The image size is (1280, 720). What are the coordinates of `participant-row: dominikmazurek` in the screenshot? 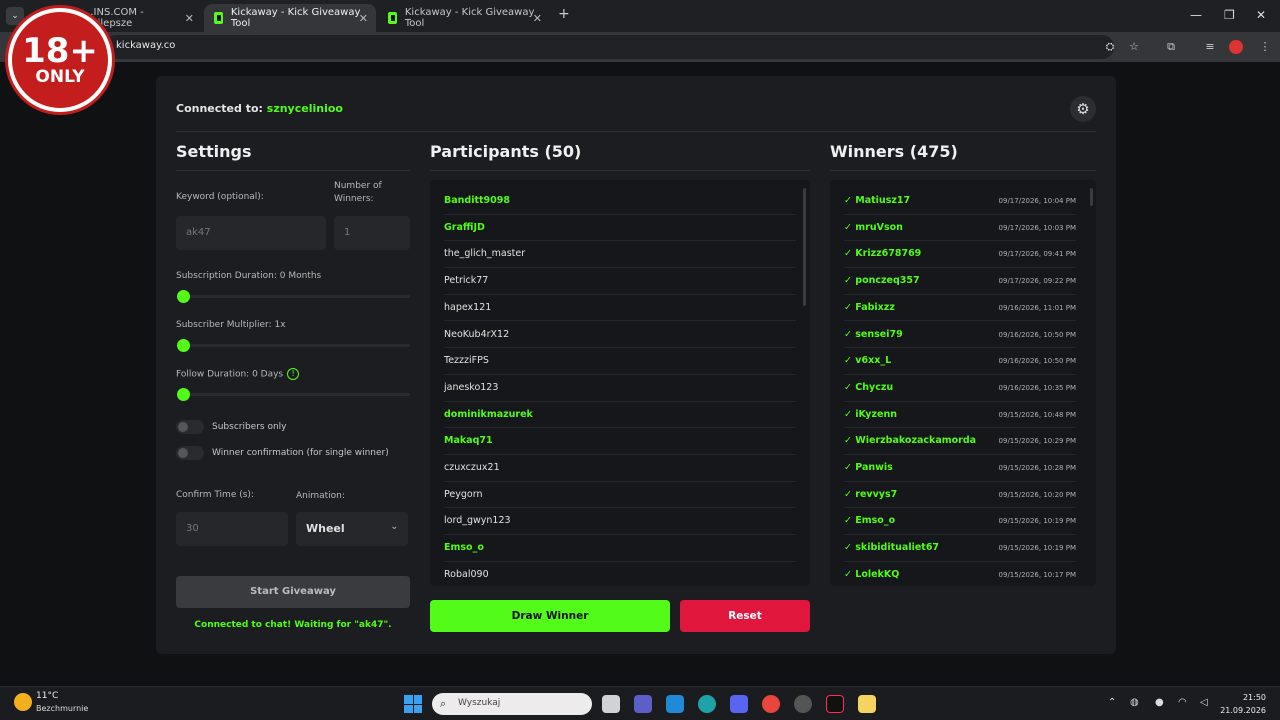 It's located at (620, 415).